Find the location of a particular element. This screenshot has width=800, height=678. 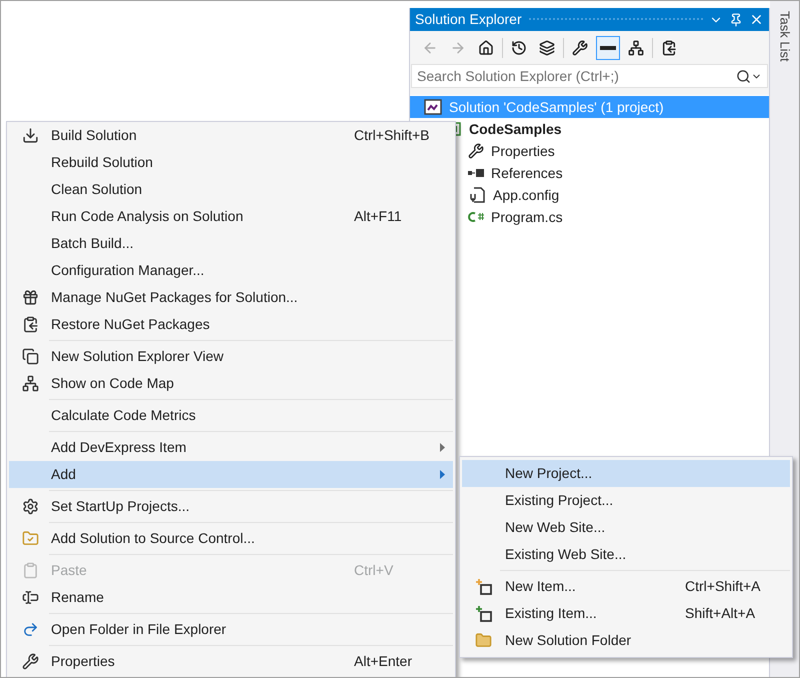

menu-item: Calculate Code Metrics is located at coordinates (231, 415).